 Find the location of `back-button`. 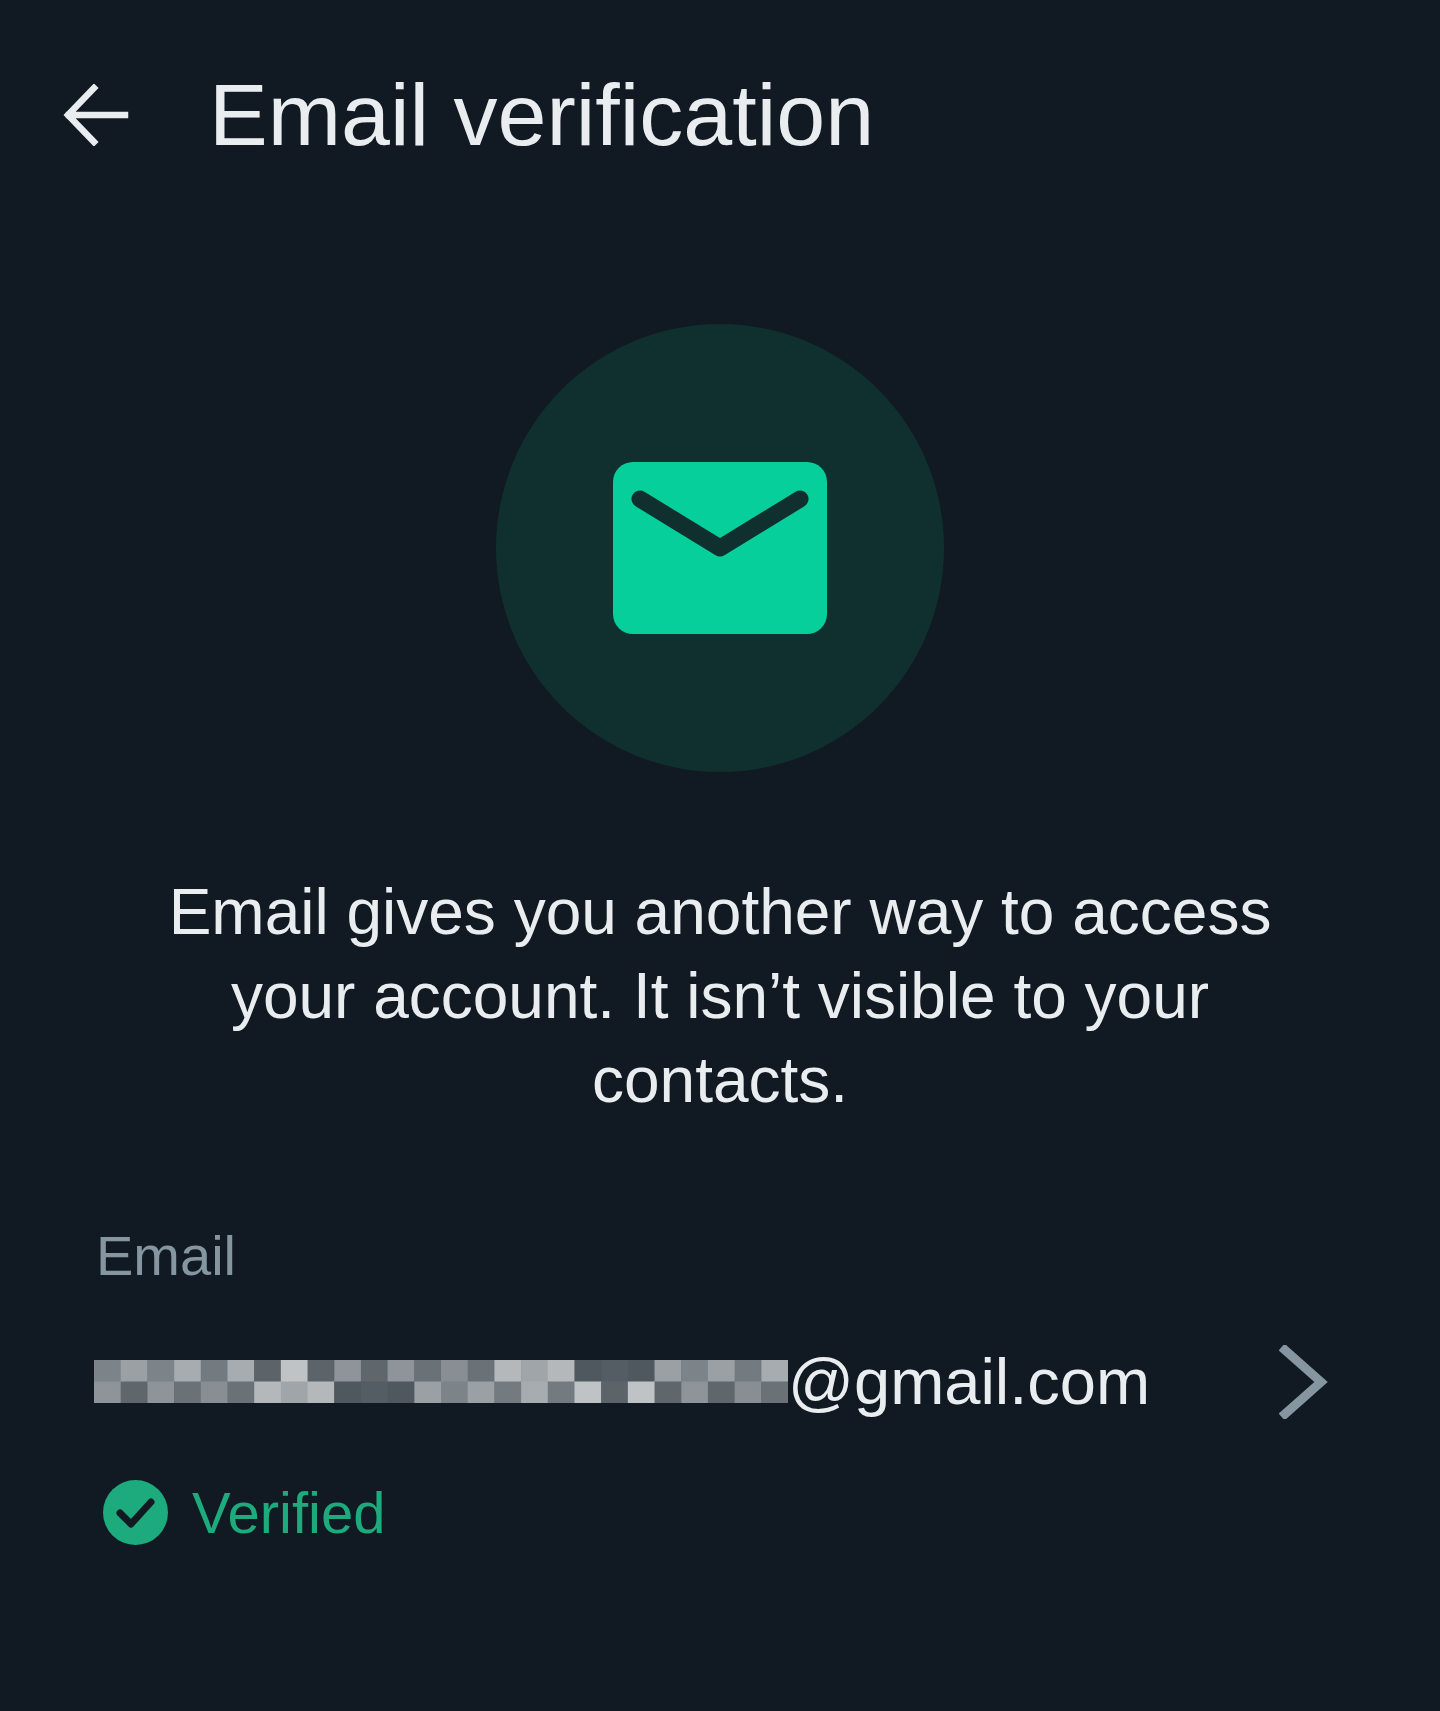

back-button is located at coordinates (96, 114).